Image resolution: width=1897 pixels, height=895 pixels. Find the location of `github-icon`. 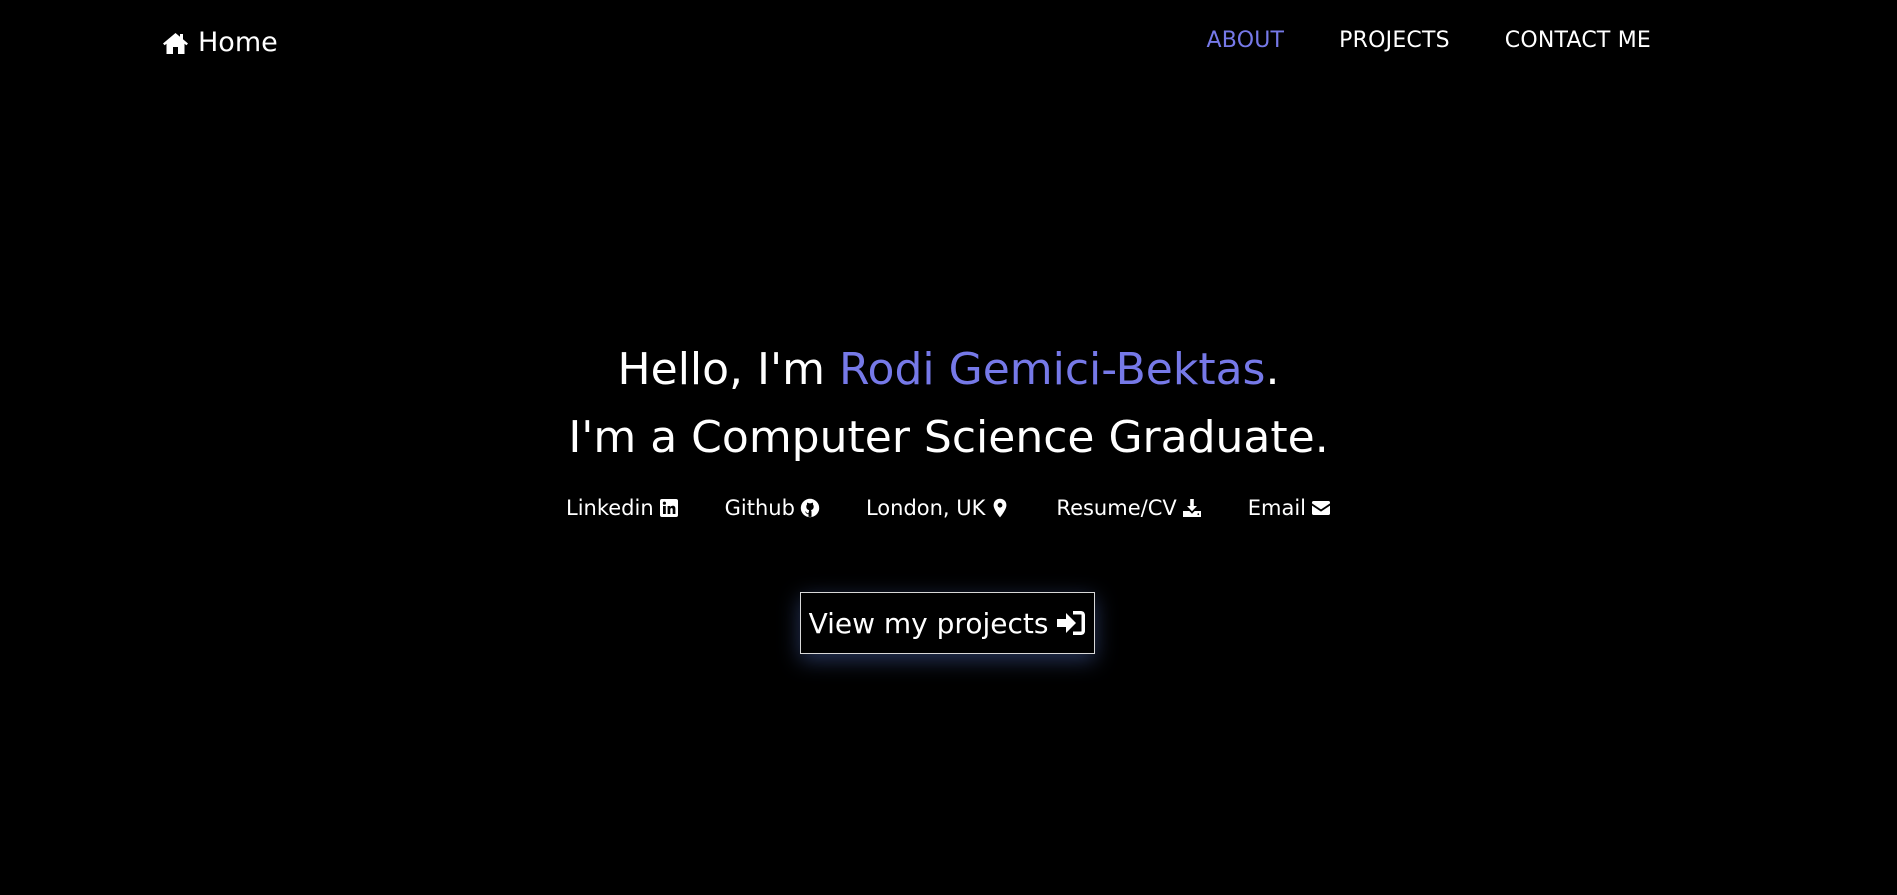

github-icon is located at coordinates (810, 508).